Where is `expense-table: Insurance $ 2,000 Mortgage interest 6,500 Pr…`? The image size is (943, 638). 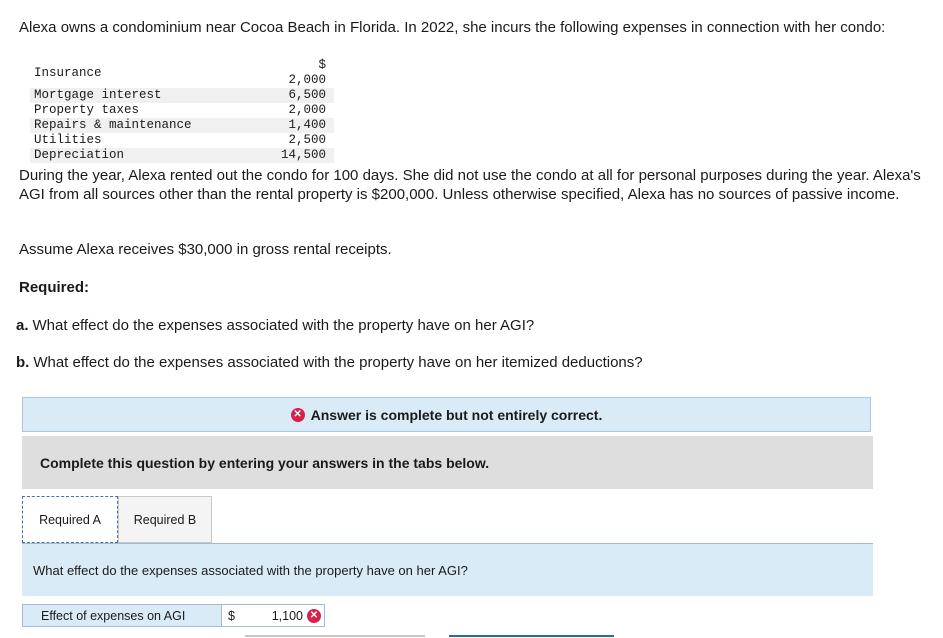 expense-table: Insurance $ 2,000 Mortgage interest 6,500 Pr… is located at coordinates (182, 110).